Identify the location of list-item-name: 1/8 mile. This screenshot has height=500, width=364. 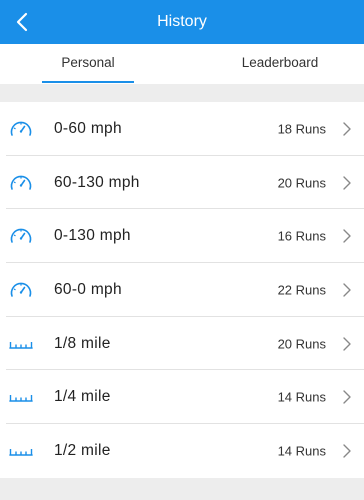
(82, 343).